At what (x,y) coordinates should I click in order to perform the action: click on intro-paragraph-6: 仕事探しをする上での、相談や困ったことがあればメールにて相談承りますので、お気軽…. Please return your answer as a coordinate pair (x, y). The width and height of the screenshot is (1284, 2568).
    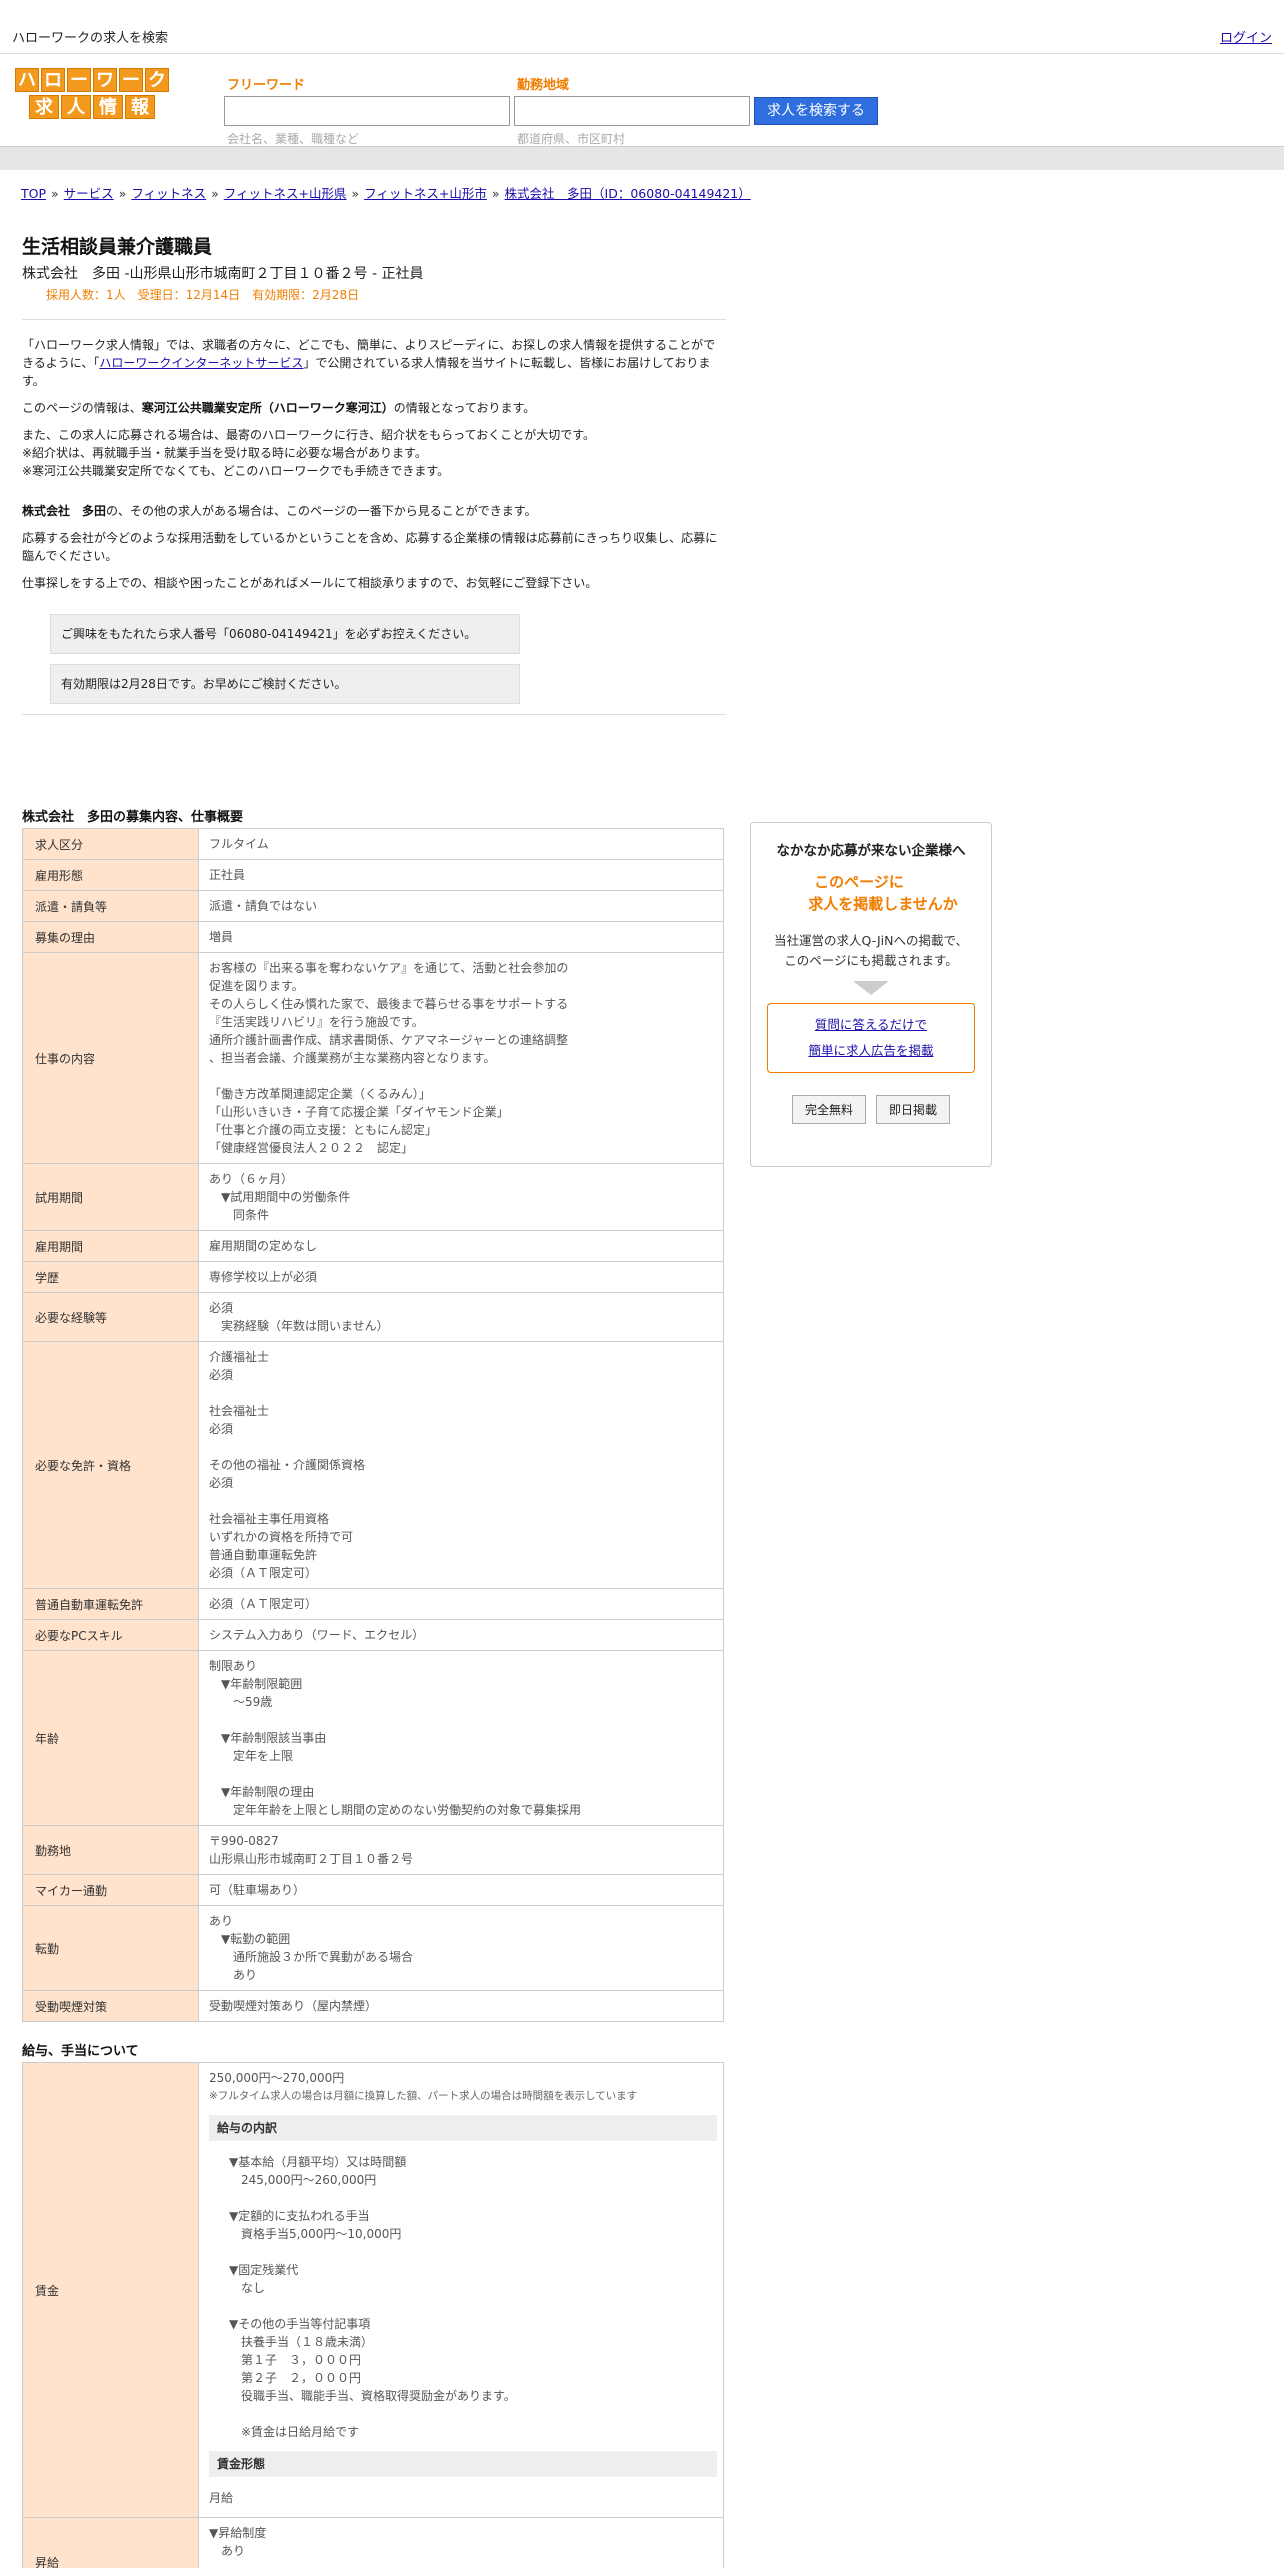
    Looking at the image, I should click on (310, 583).